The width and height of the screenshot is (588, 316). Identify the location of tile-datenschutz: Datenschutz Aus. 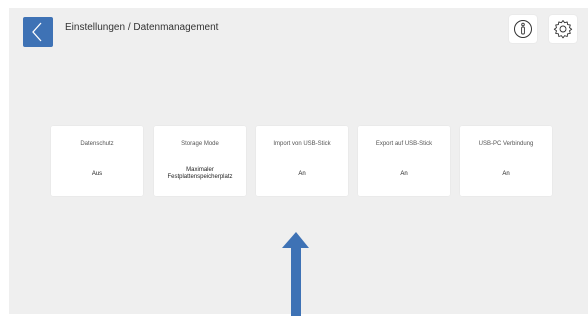
(97, 161).